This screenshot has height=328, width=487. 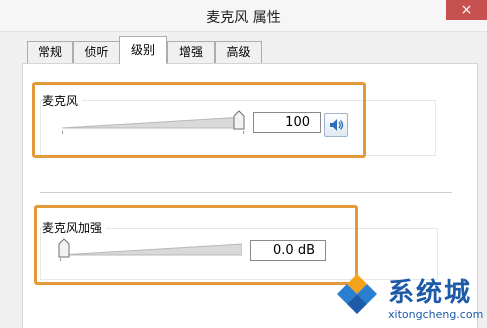 I want to click on tab-general: 常规, so click(x=50, y=52).